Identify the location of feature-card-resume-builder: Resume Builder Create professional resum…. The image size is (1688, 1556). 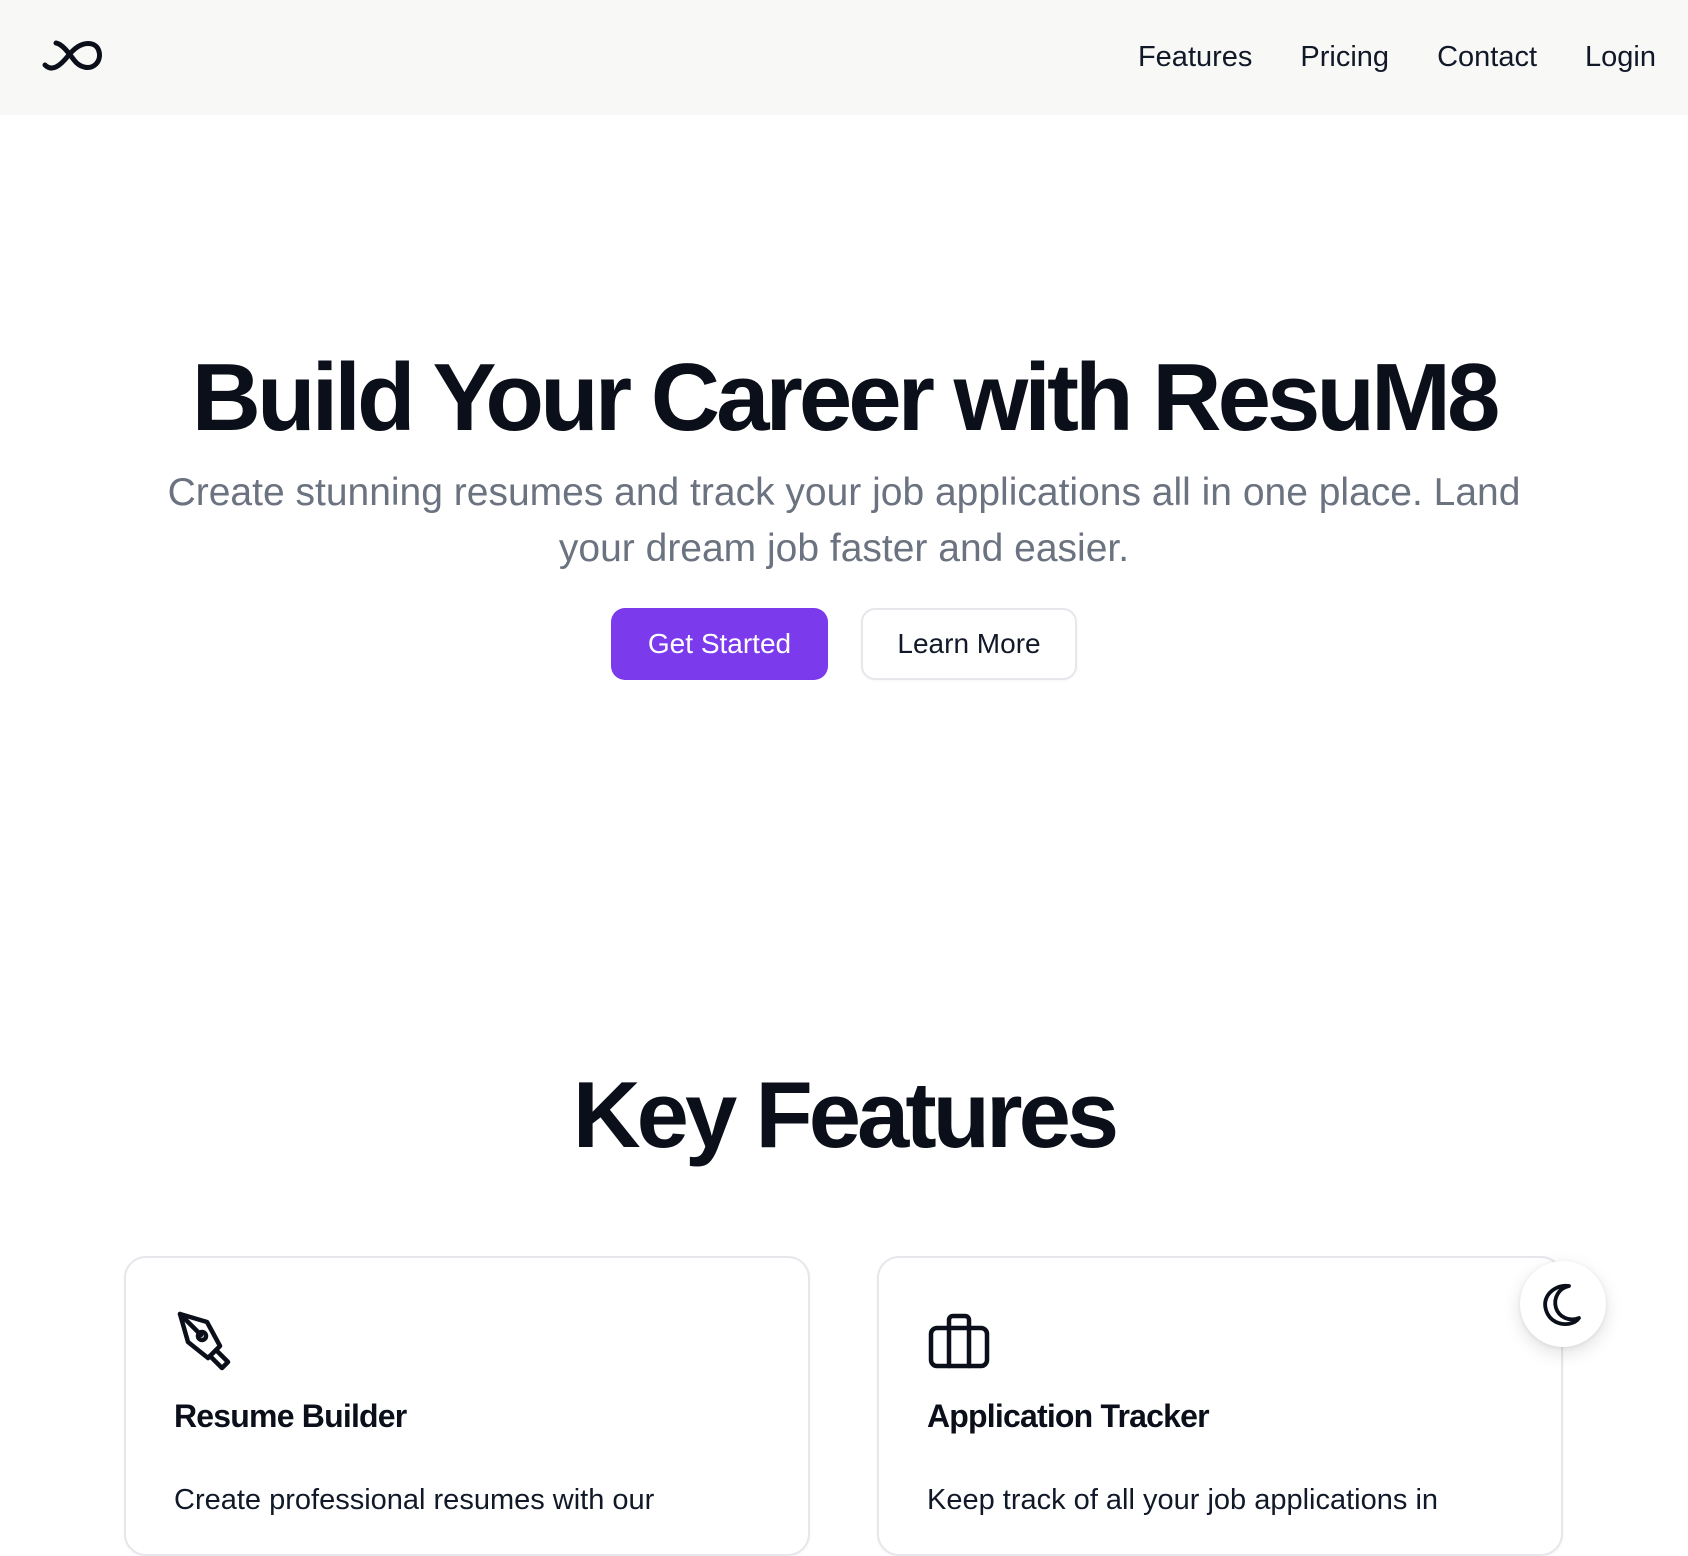
(467, 1406).